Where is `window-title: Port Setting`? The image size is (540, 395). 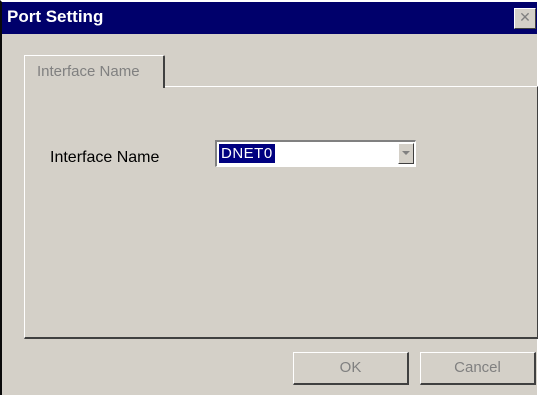 window-title: Port Setting is located at coordinates (55, 16).